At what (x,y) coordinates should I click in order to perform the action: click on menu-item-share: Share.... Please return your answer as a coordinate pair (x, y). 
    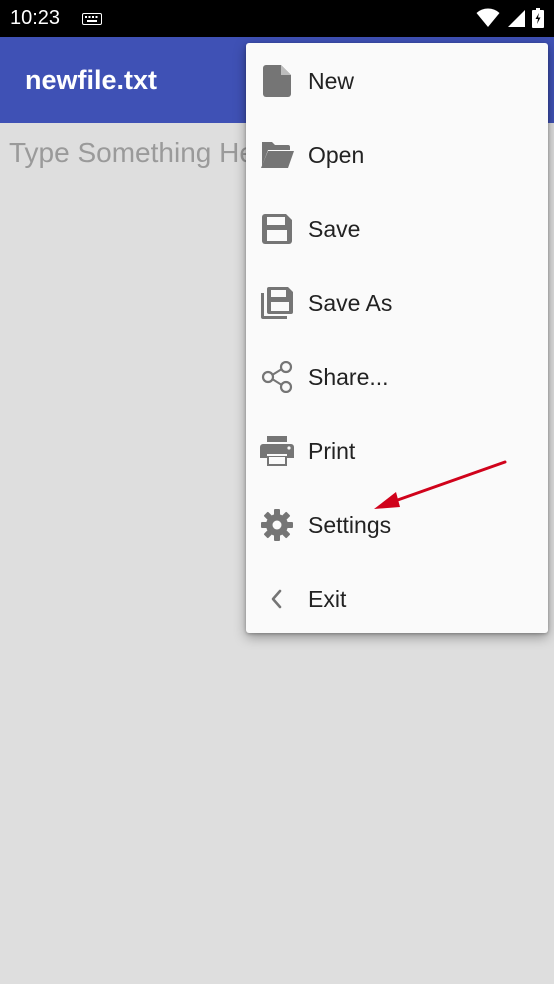
    Looking at the image, I should click on (397, 377).